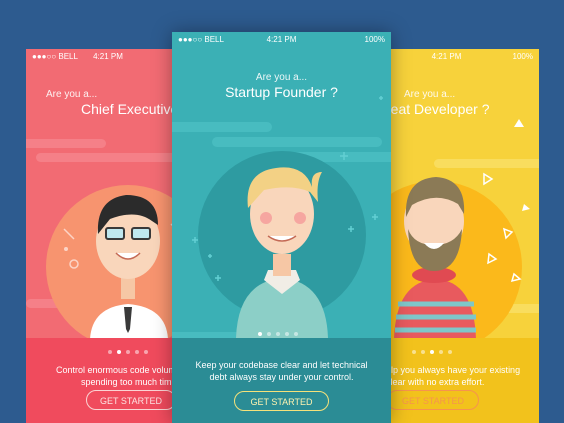  What do you see at coordinates (435, 382) in the screenshot?
I see `description-line-2: clear with no extra effort.` at bounding box center [435, 382].